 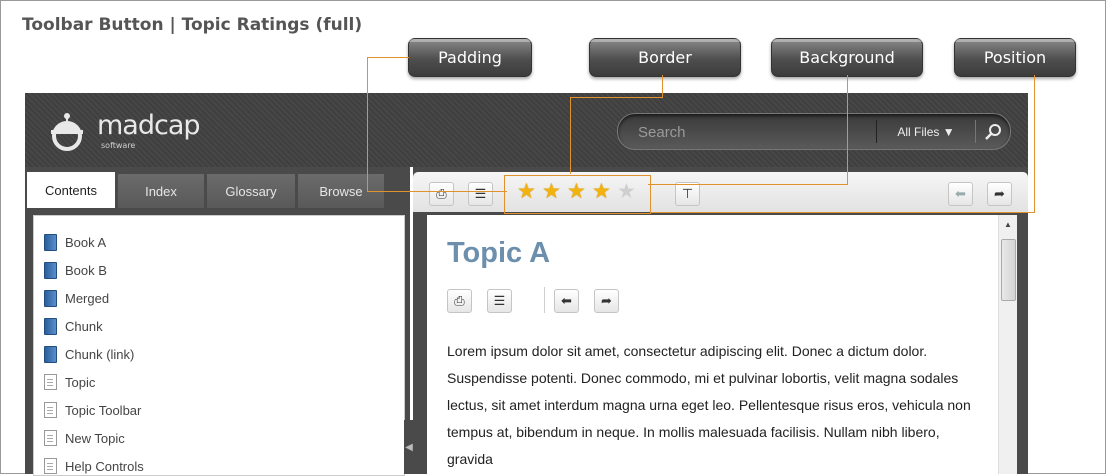 I want to click on toc-item: Book A, so click(x=75, y=242).